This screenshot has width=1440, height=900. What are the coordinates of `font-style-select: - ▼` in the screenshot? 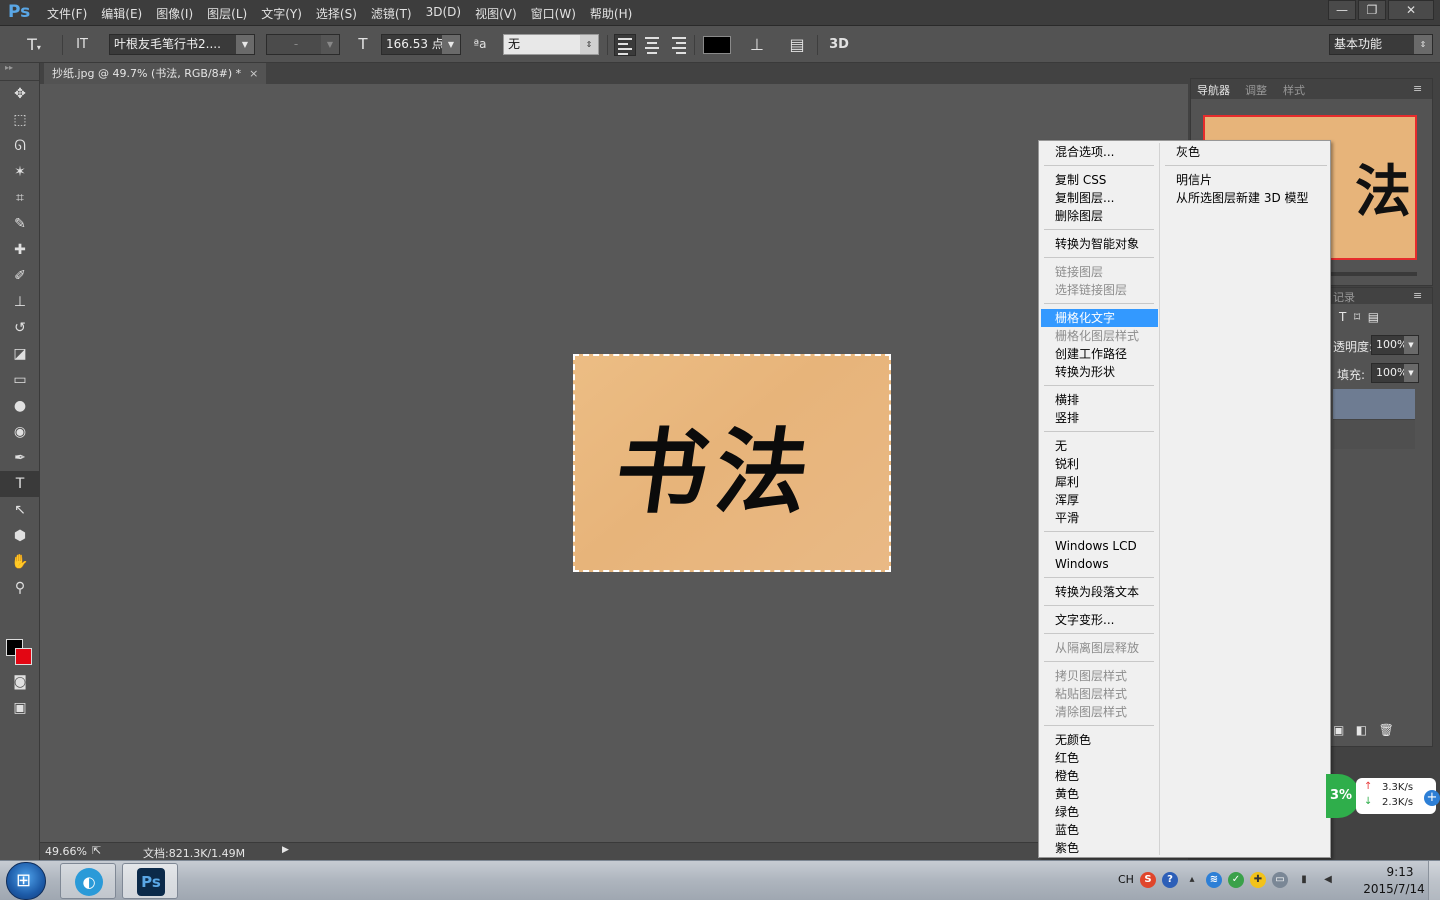 It's located at (303, 44).